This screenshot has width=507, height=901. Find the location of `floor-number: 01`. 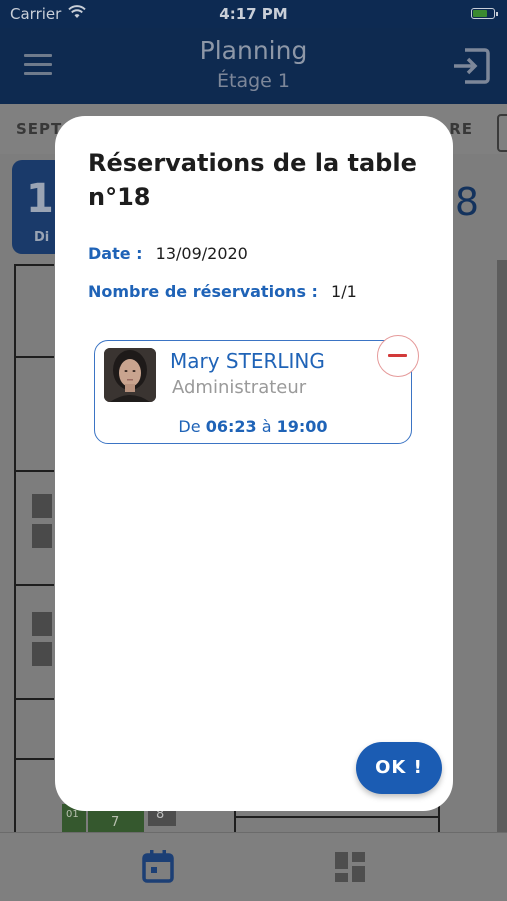

floor-number: 01 is located at coordinates (72, 814).